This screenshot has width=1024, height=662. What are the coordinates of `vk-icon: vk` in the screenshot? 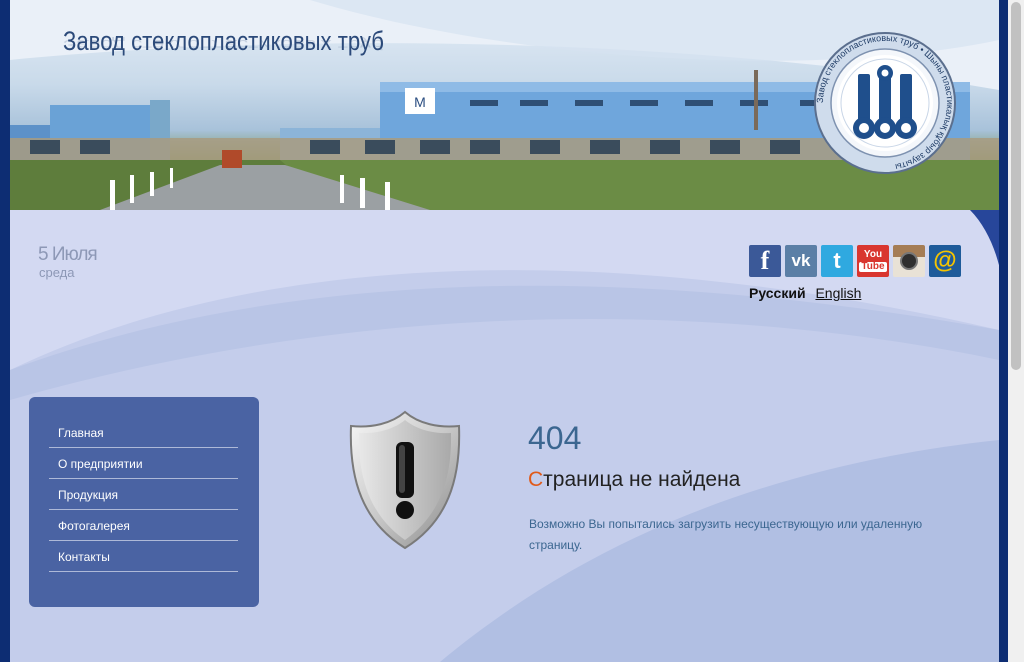 It's located at (801, 261).